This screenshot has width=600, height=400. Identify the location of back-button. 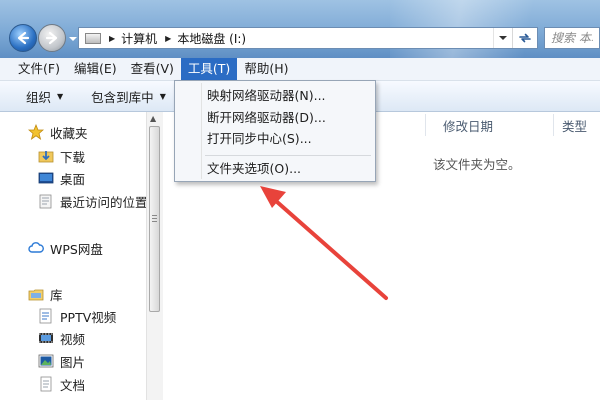
(23, 38).